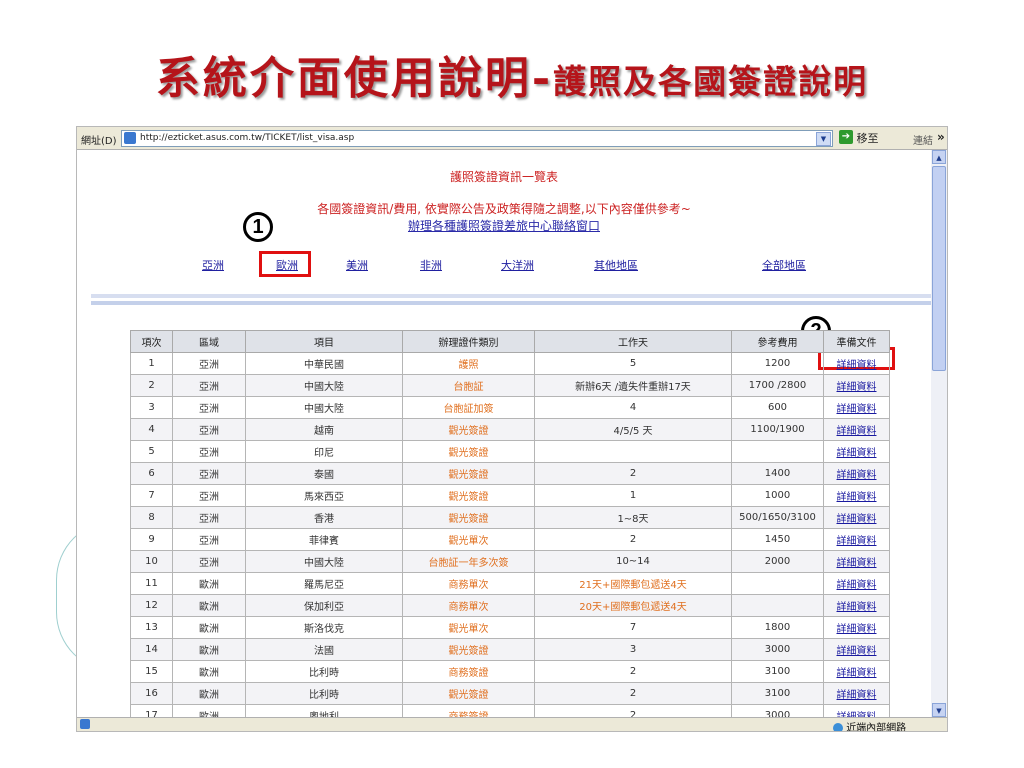 Image resolution: width=1024 pixels, height=768 pixels. I want to click on cell-index: 16, so click(151, 693).